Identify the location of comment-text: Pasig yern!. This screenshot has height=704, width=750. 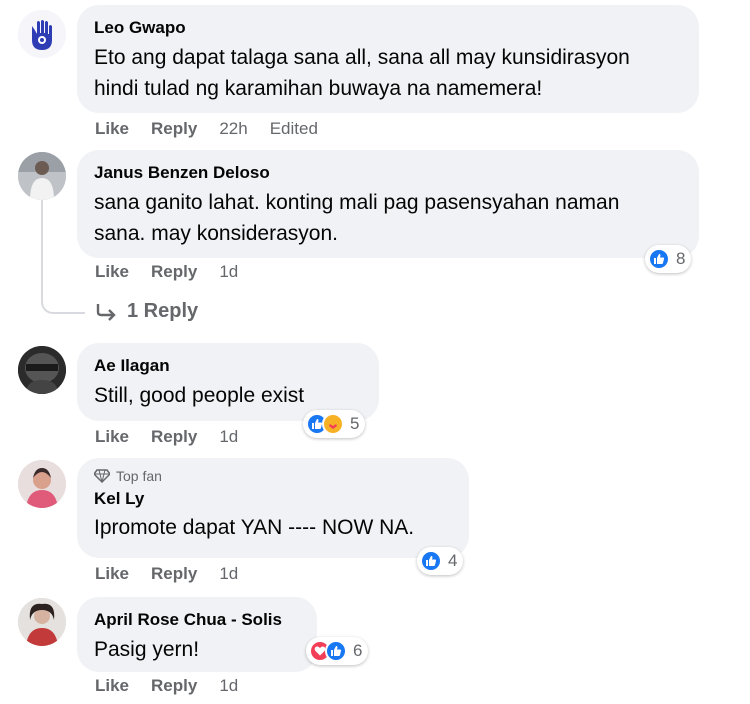
(147, 649).